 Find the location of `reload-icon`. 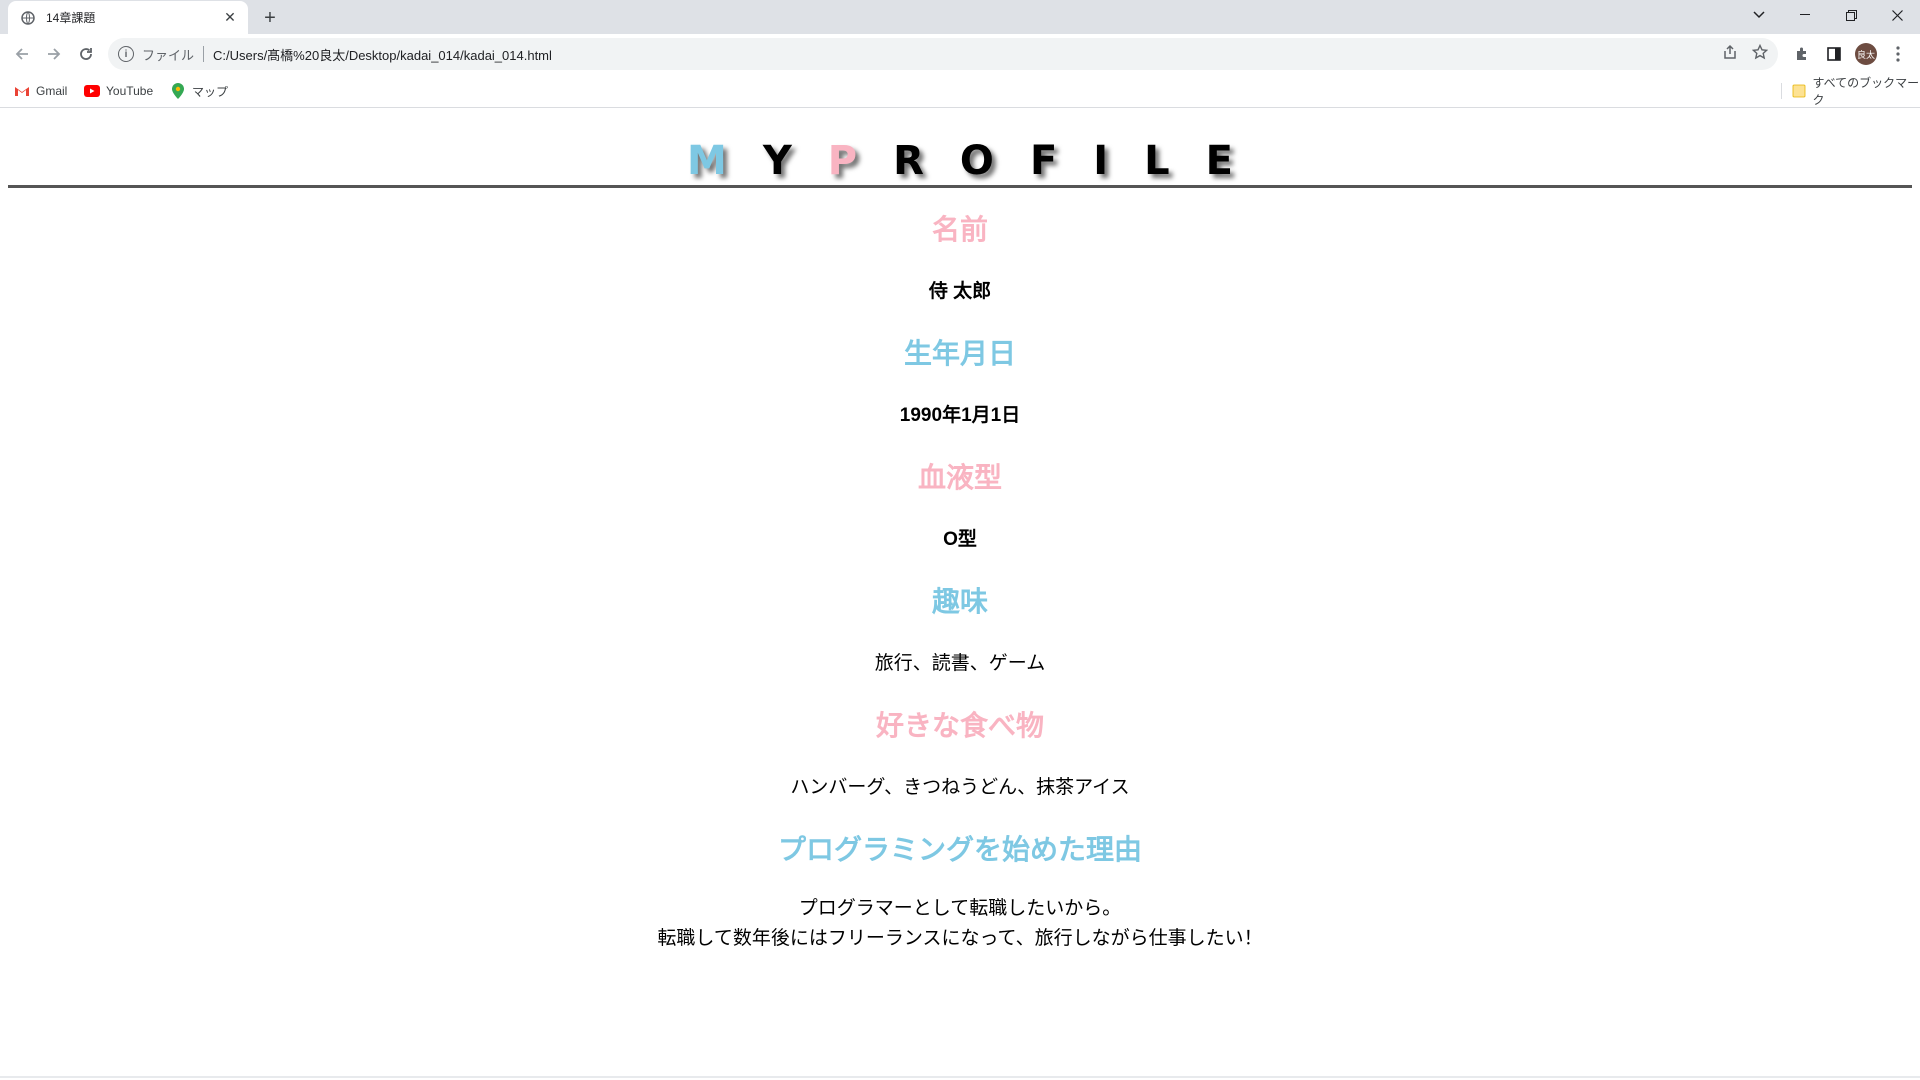

reload-icon is located at coordinates (86, 54).